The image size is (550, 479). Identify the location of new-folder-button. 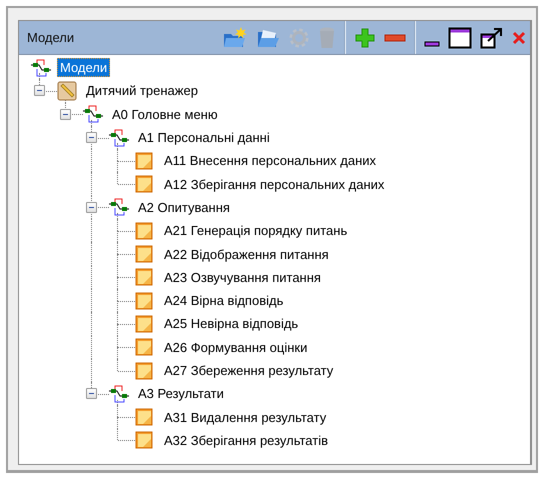
(235, 38).